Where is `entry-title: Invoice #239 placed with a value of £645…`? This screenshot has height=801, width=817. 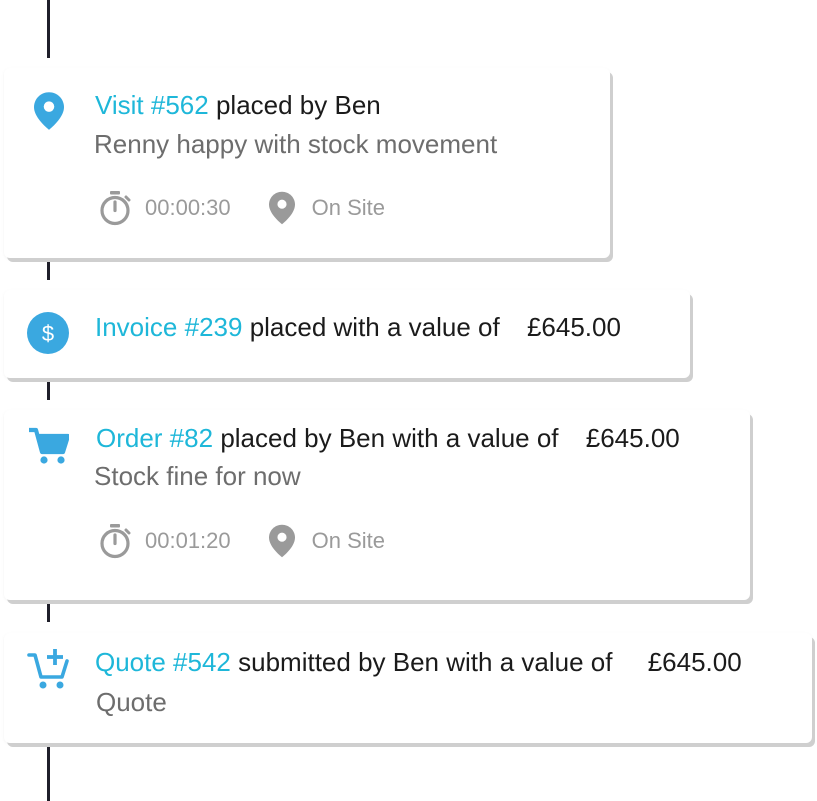
entry-title: Invoice #239 placed with a value of £645… is located at coordinates (358, 327).